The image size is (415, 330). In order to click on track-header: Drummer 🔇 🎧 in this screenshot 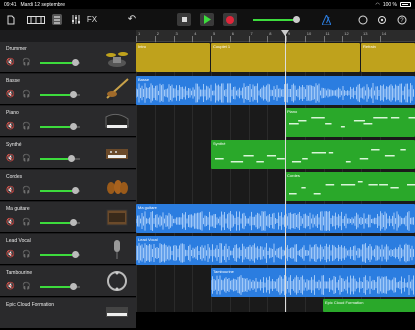, I will do `click(68, 57)`.